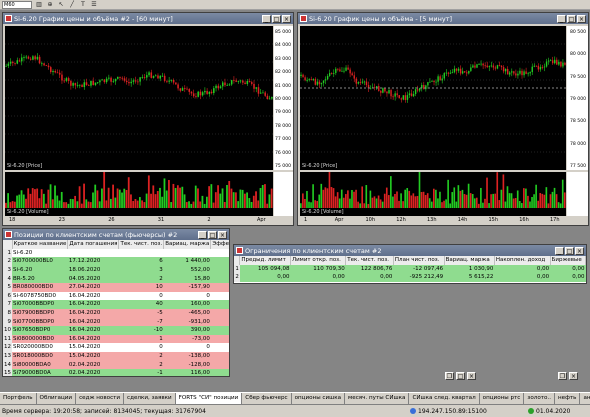 This screenshot has height=417, width=590. Describe the element at coordinates (419, 260) in the screenshot. I see `column-header: План чист. поз.` at that location.